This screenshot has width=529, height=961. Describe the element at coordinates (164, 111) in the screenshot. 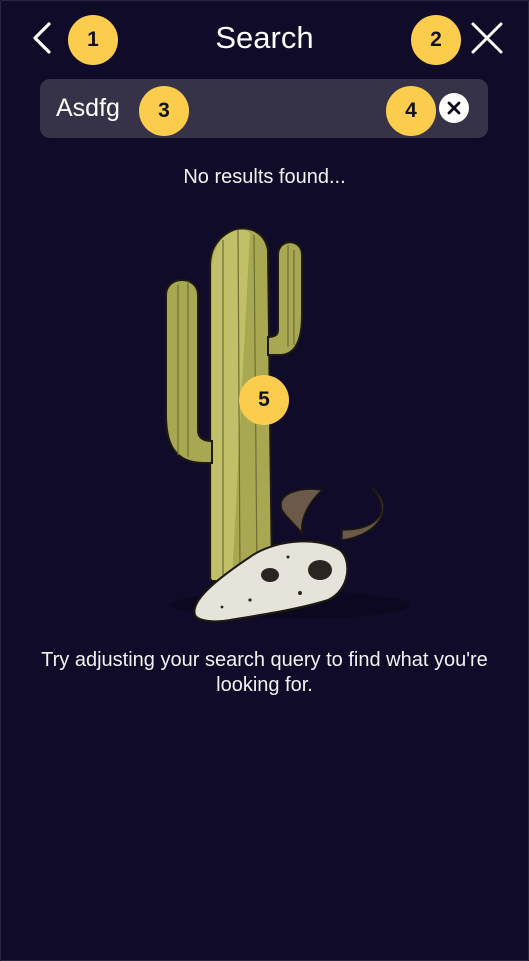

I see `annotation-marker-3: 3` at that location.